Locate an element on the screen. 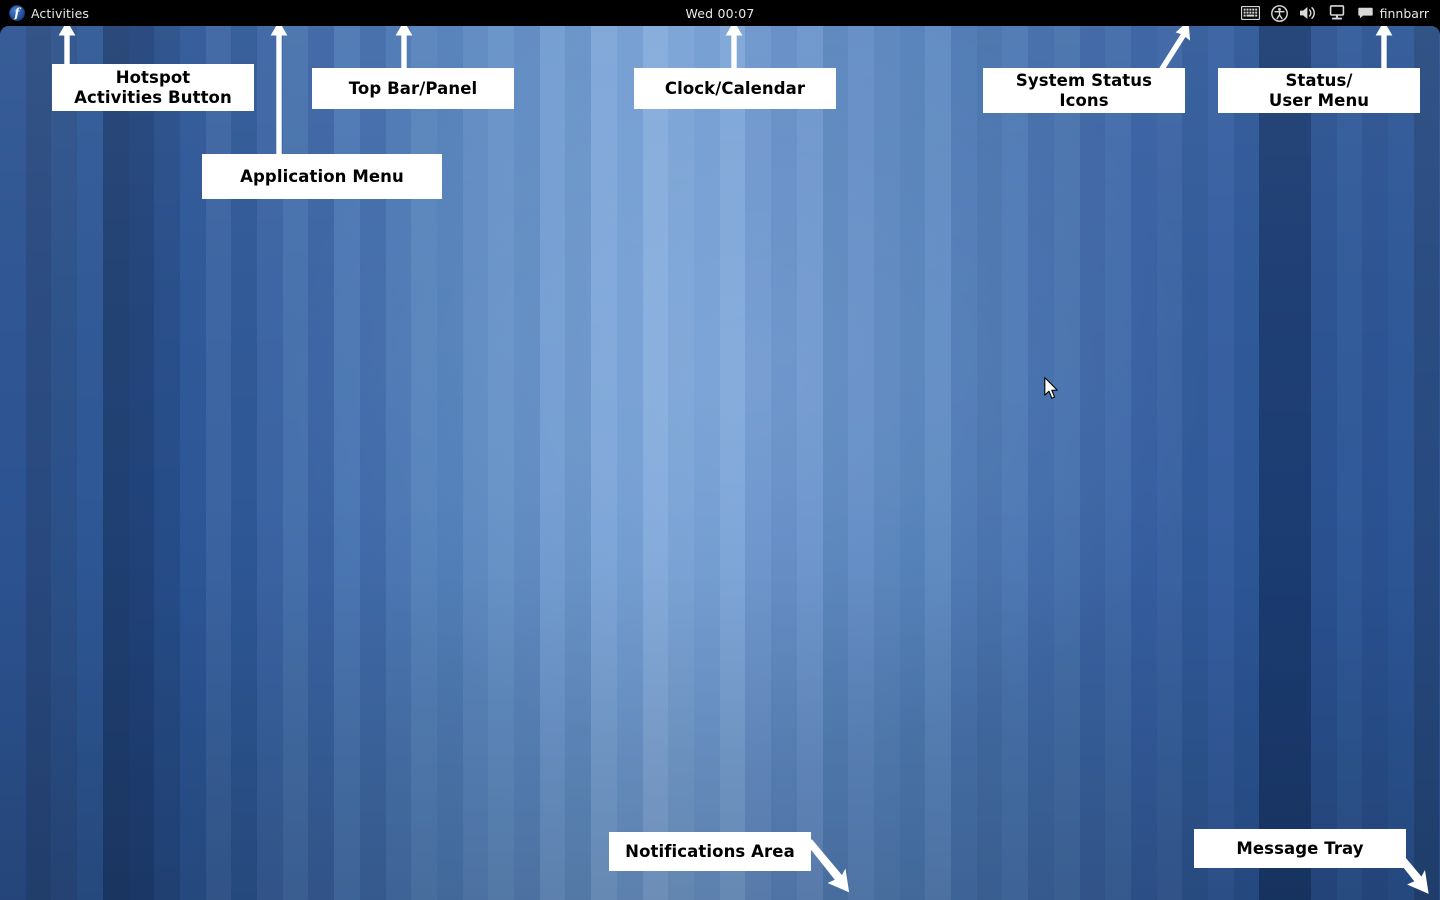  volume-icon is located at coordinates (1308, 13).